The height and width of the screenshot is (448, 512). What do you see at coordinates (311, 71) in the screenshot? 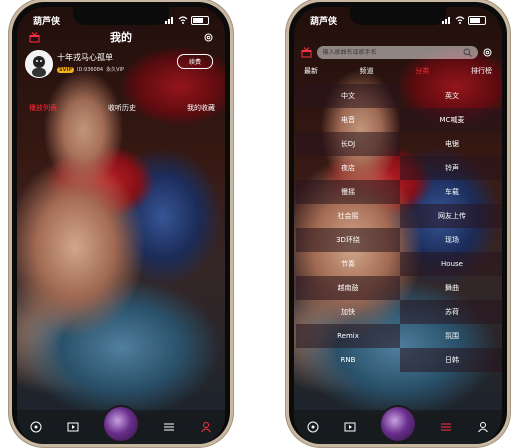
I see `tab-latest: 最新` at bounding box center [311, 71].